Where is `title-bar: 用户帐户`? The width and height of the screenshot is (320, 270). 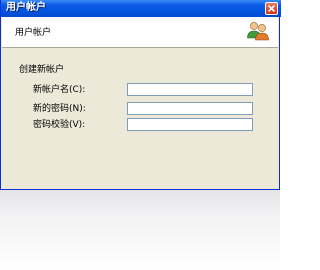
title-bar: 用户帐户 is located at coordinates (141, 8).